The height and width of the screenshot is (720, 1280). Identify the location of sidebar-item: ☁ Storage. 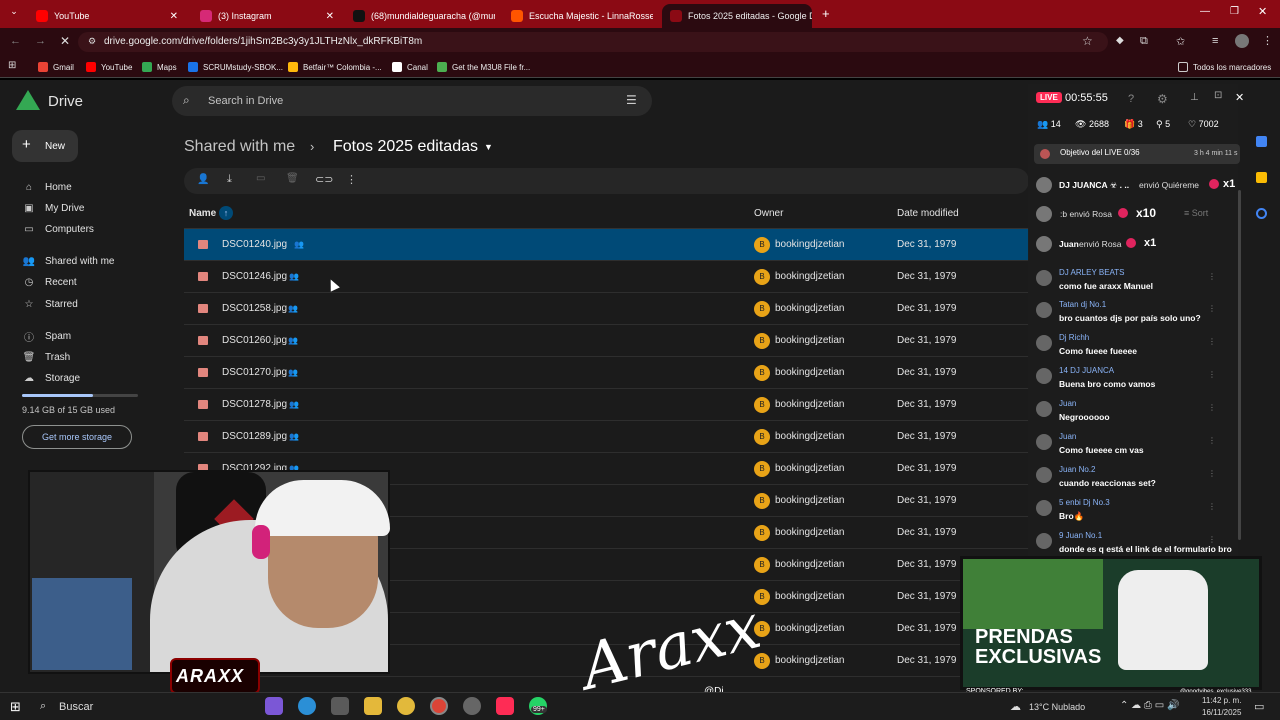
(51, 378).